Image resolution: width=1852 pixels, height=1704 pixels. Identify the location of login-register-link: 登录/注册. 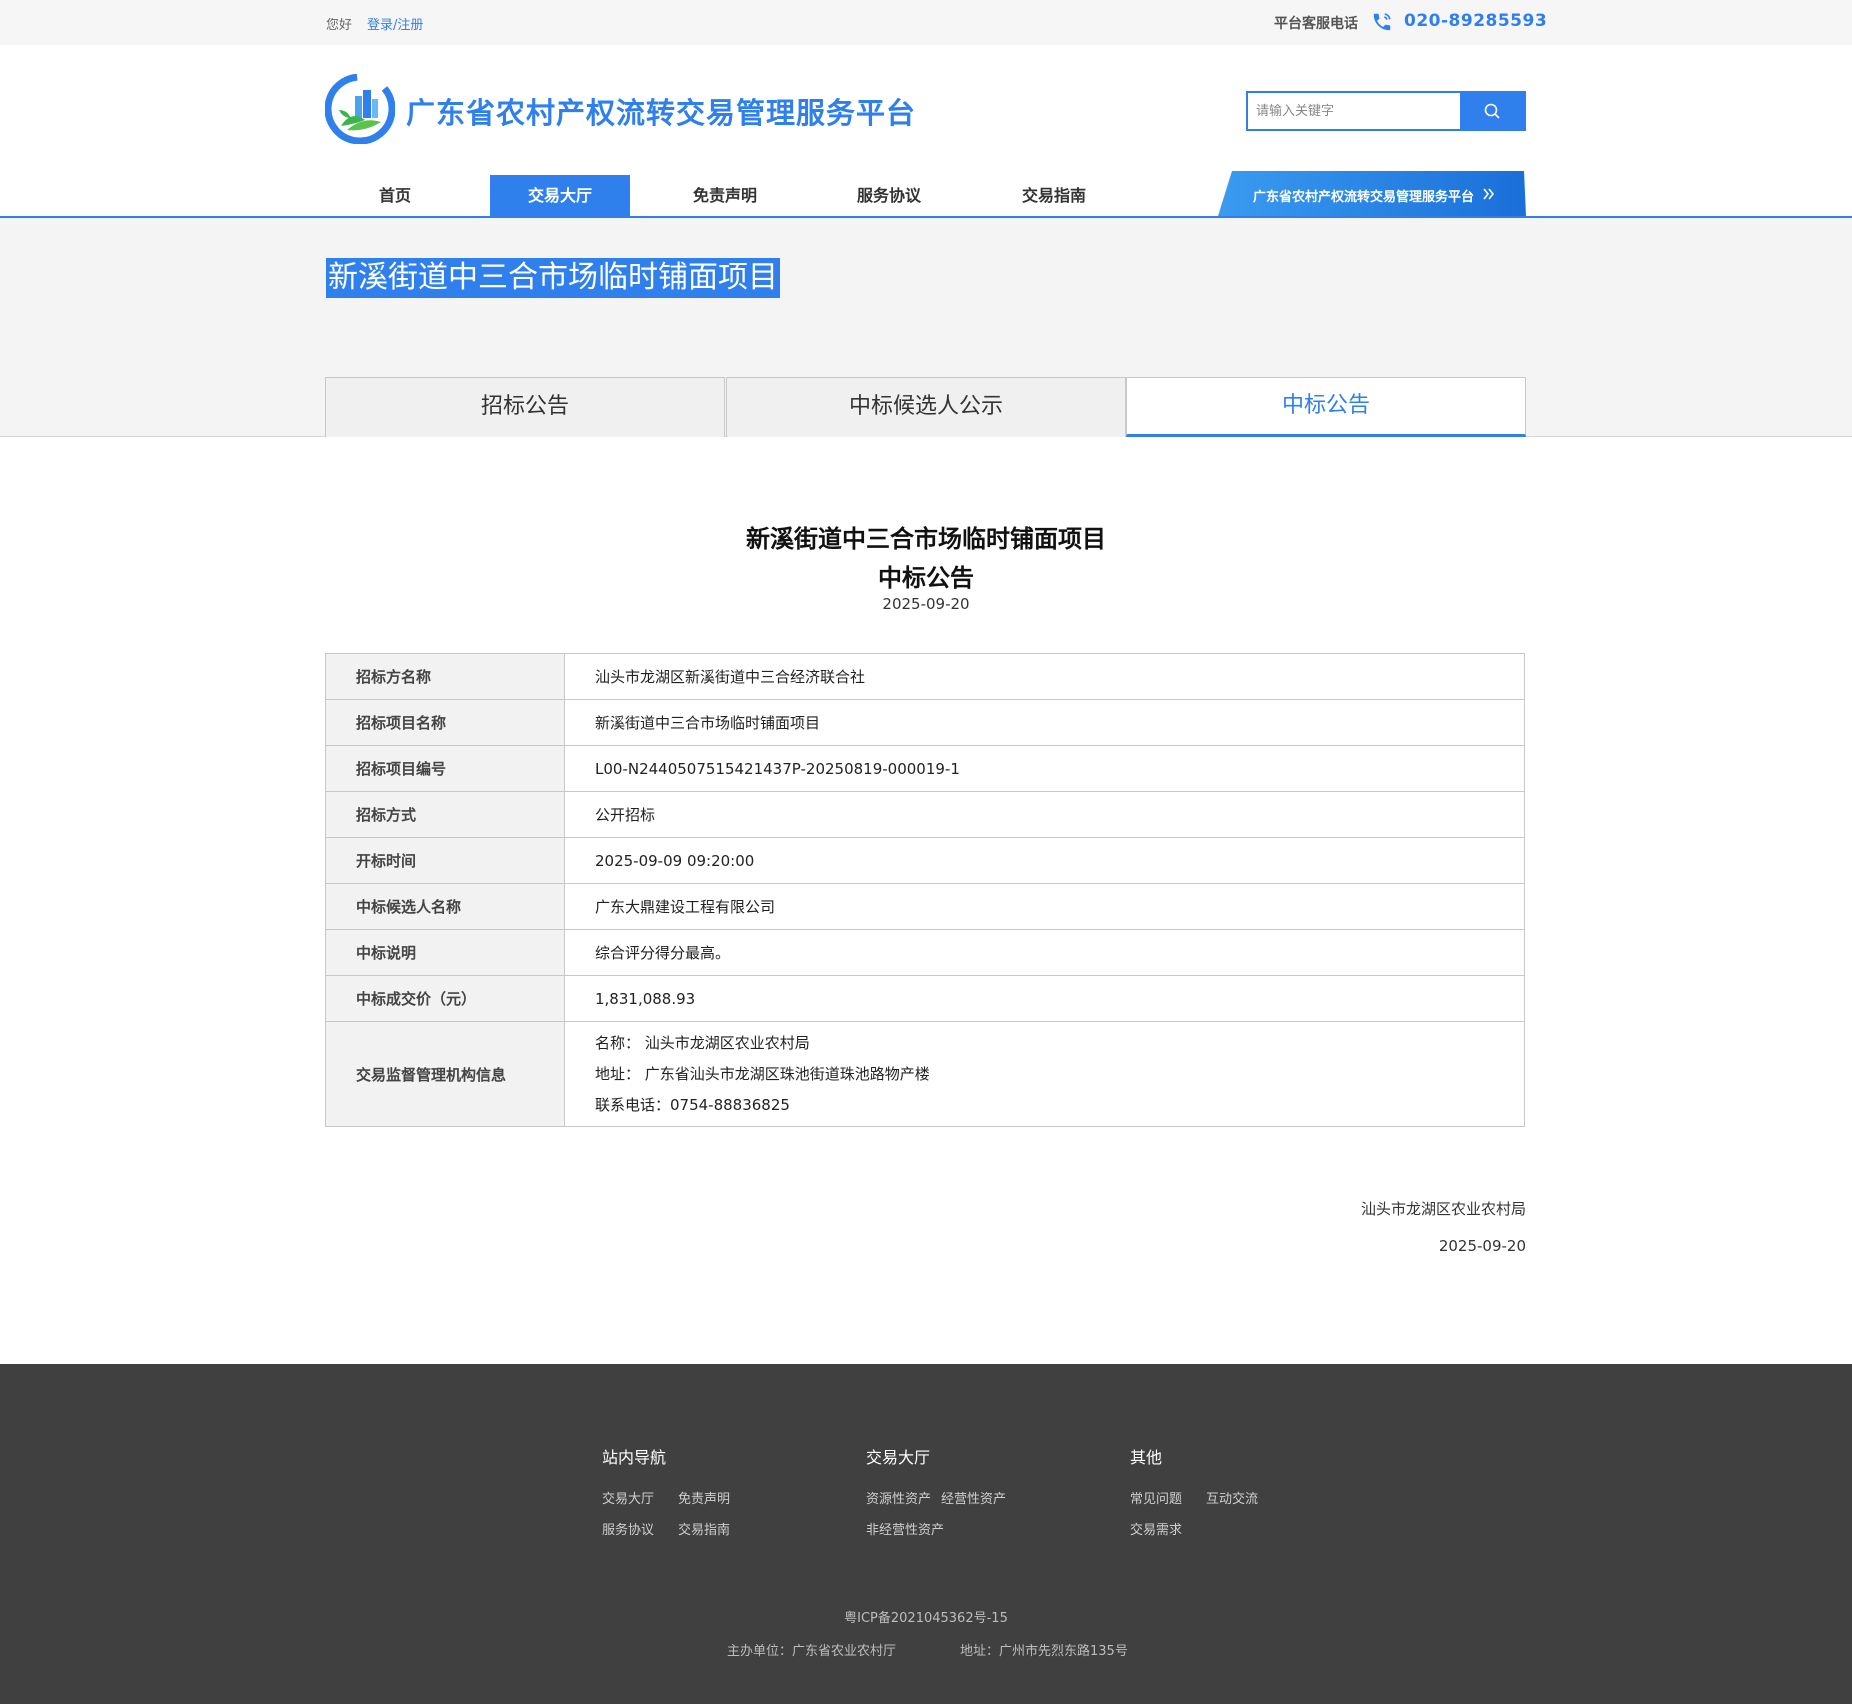
(395, 23).